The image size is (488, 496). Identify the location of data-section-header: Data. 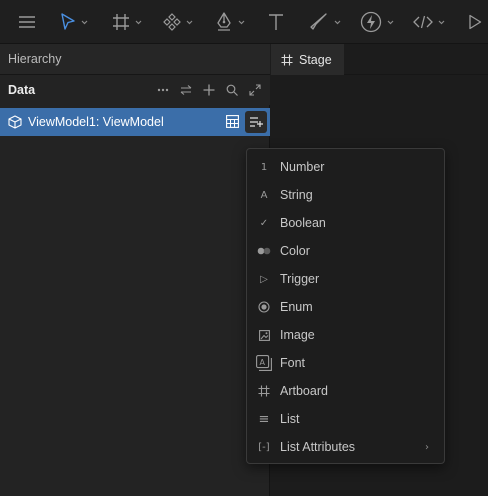
(135, 90).